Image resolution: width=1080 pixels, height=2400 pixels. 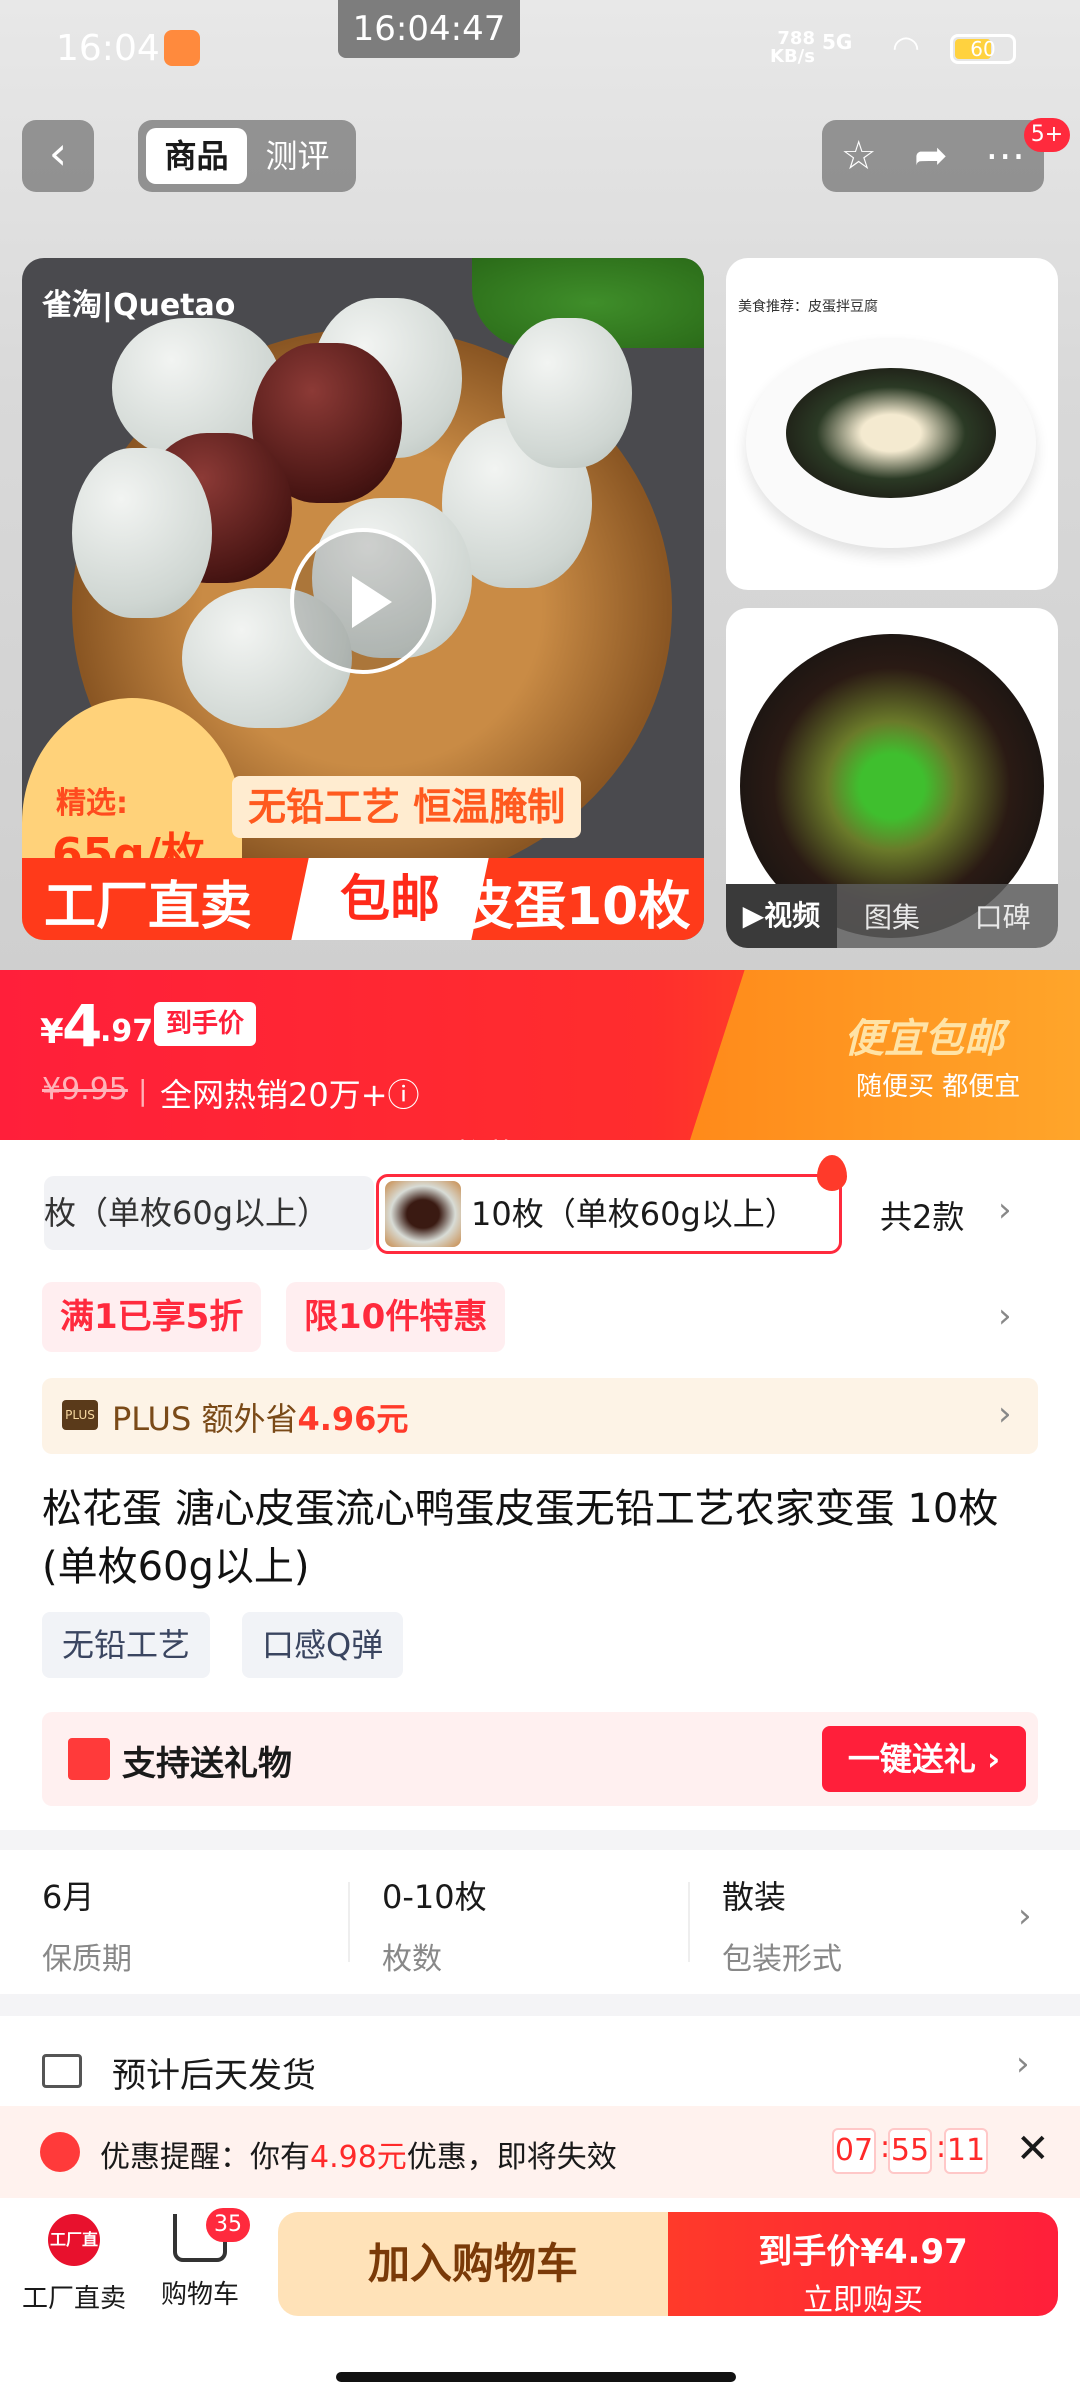 I want to click on send-gift-button: 一键送礼 ›, so click(x=924, y=1759).